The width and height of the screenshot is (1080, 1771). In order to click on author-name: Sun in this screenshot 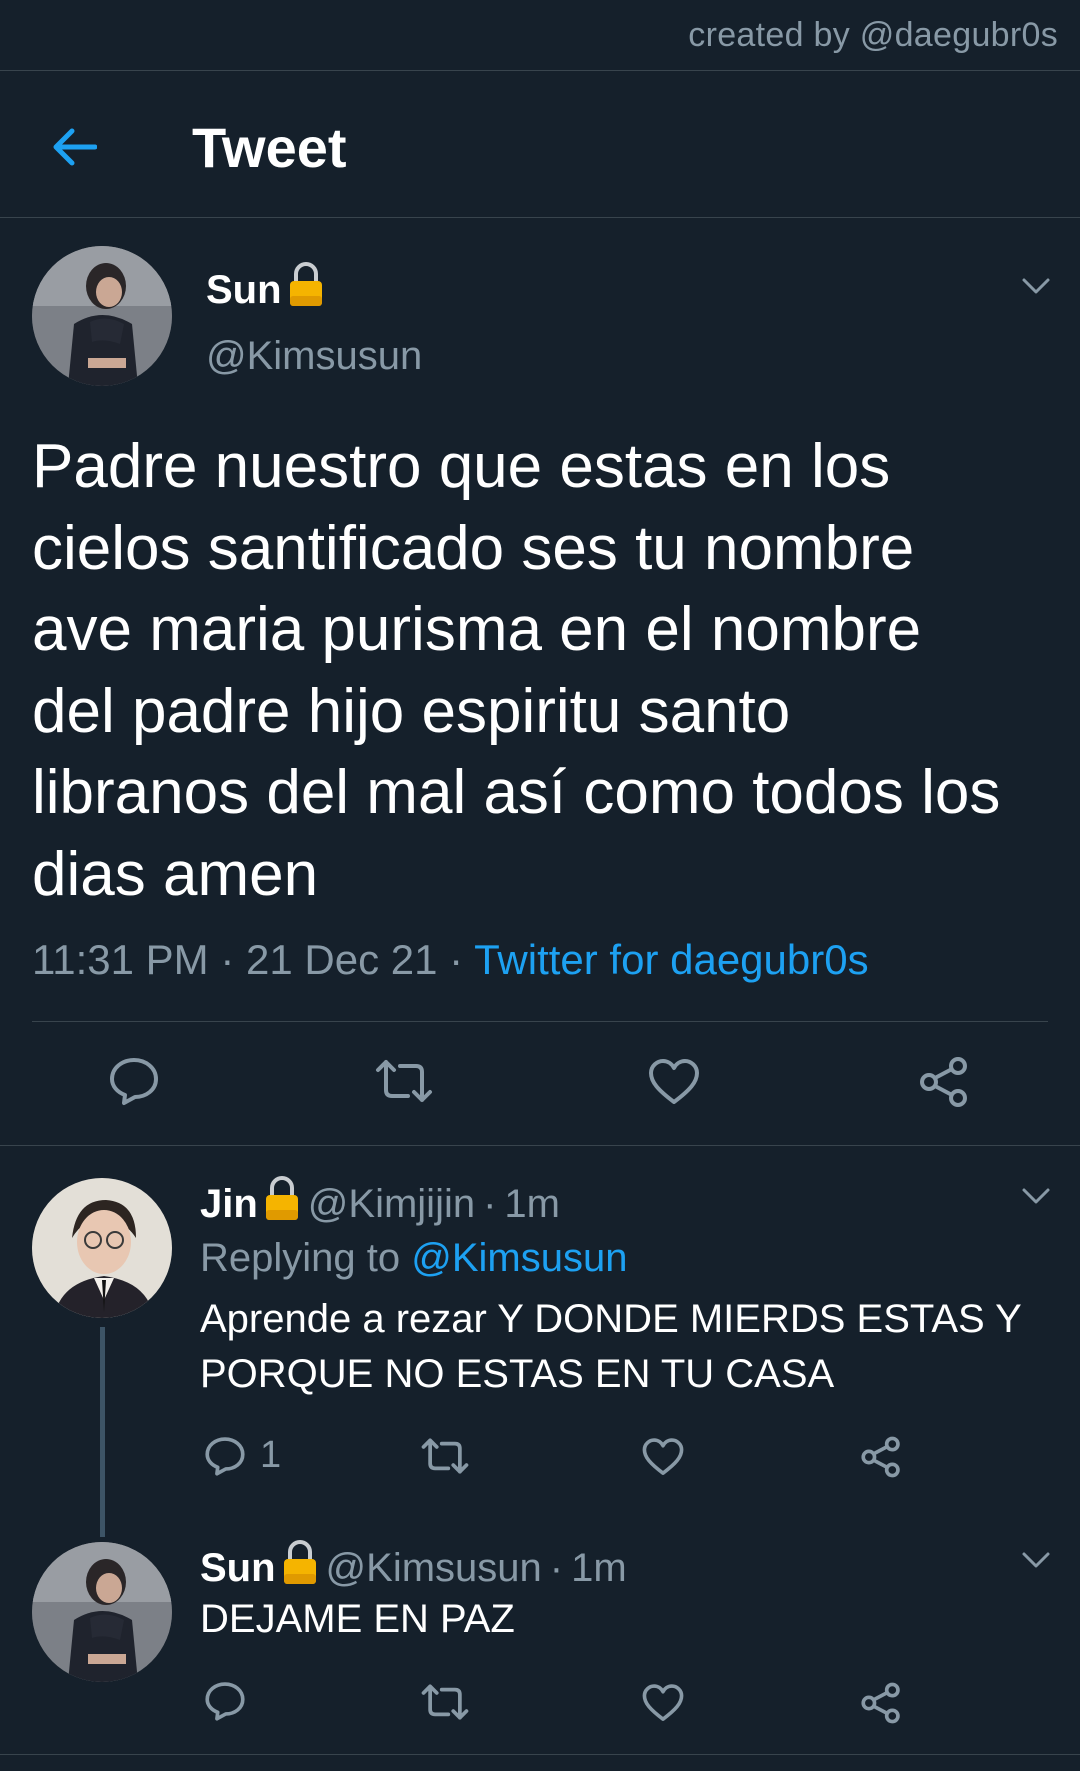, I will do `click(244, 289)`.